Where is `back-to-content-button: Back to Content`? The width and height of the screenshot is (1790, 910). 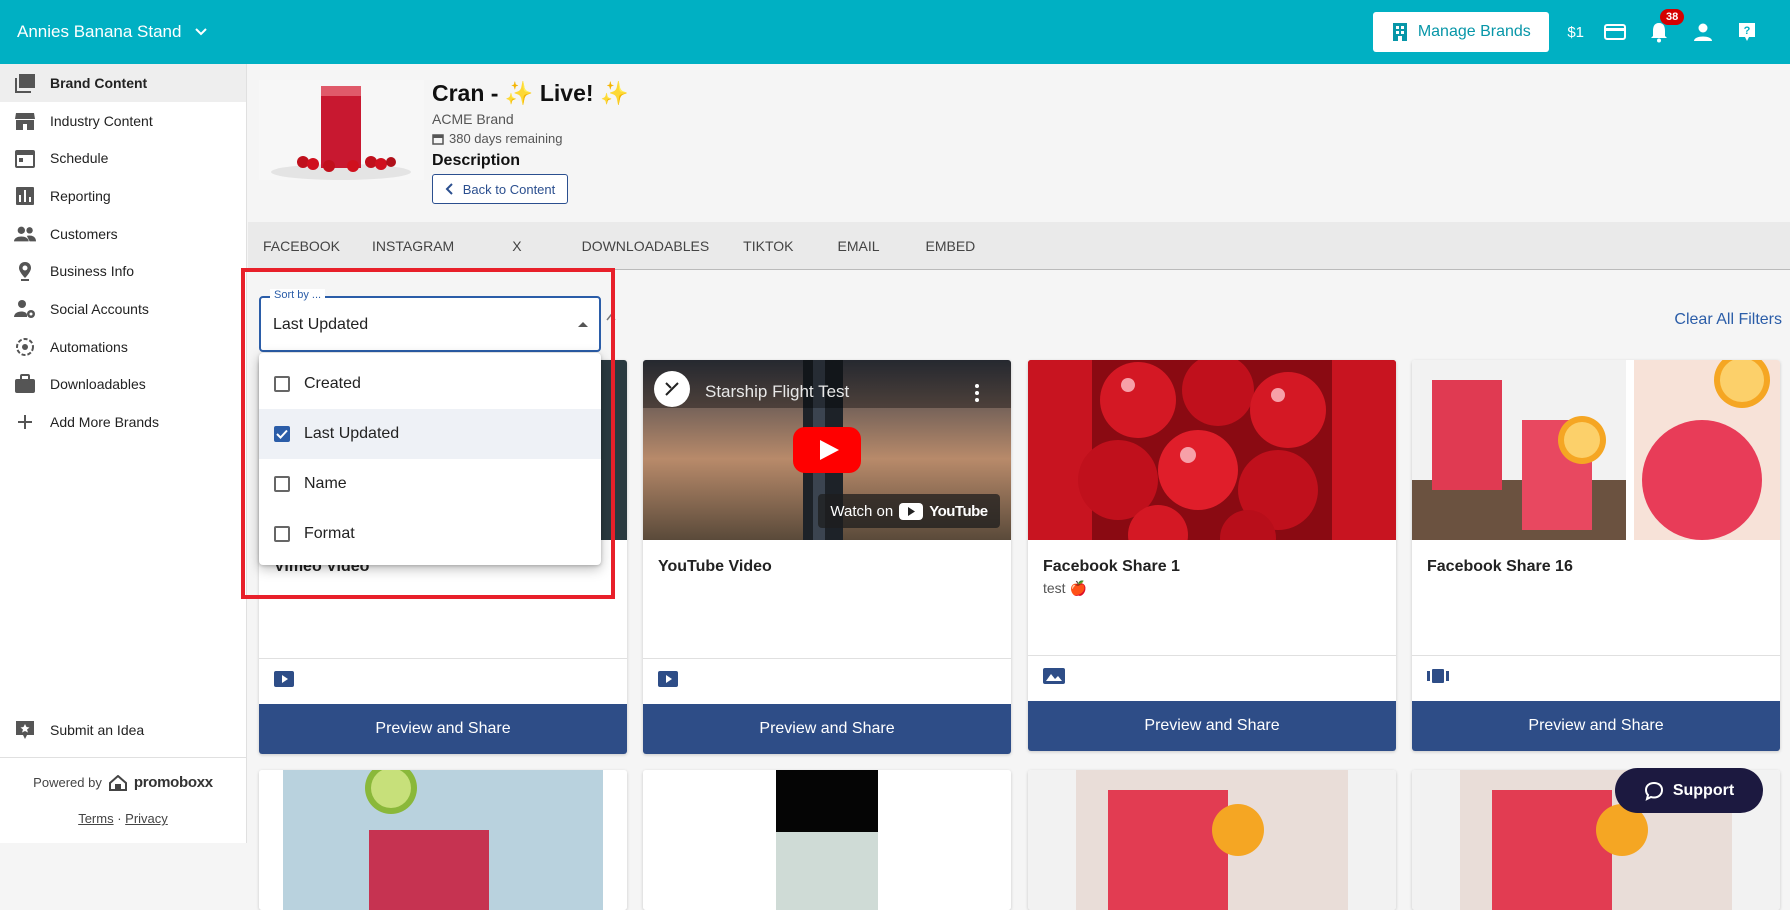 back-to-content-button: Back to Content is located at coordinates (500, 189).